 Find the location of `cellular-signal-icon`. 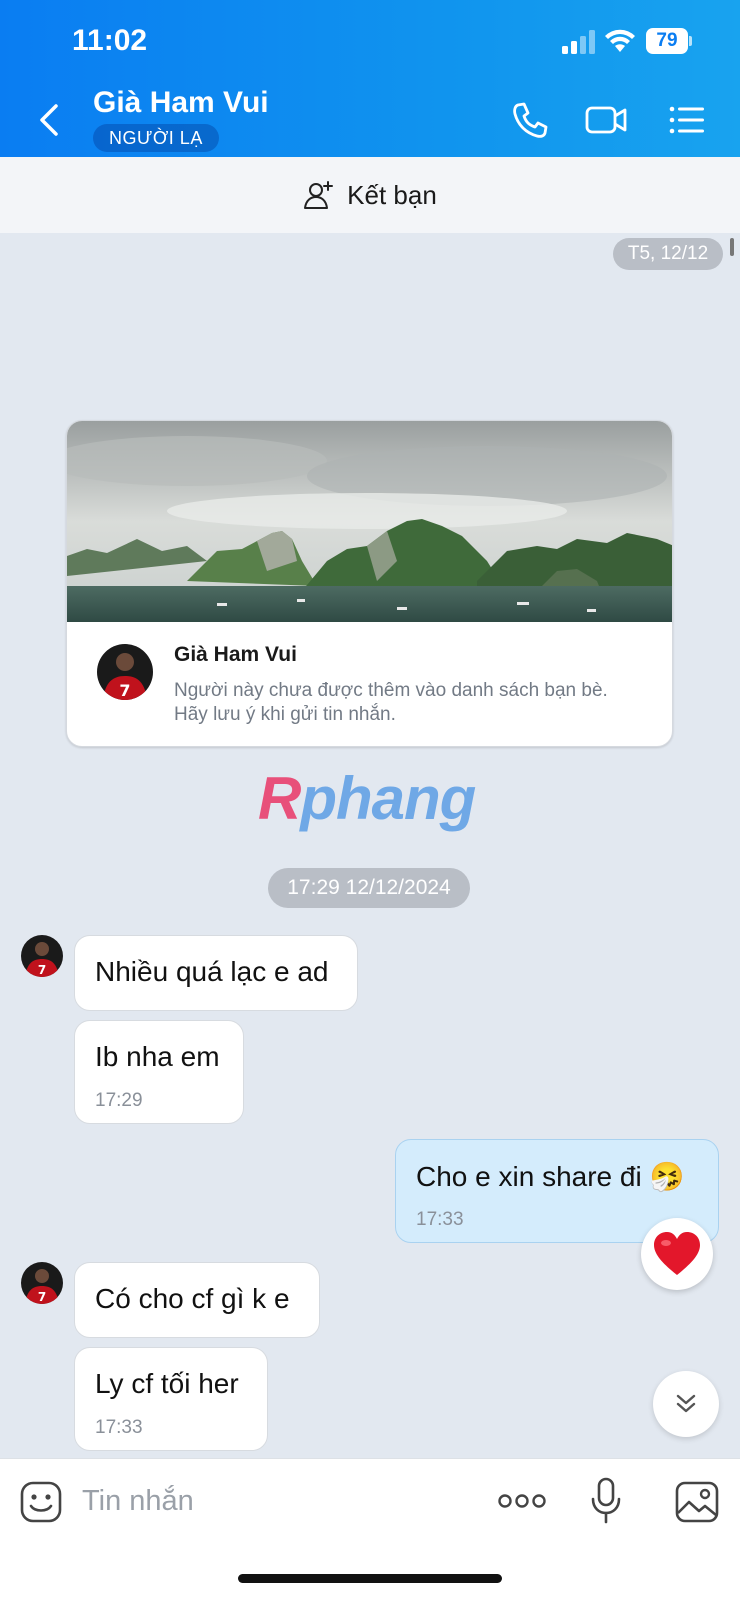

cellular-signal-icon is located at coordinates (578, 42).